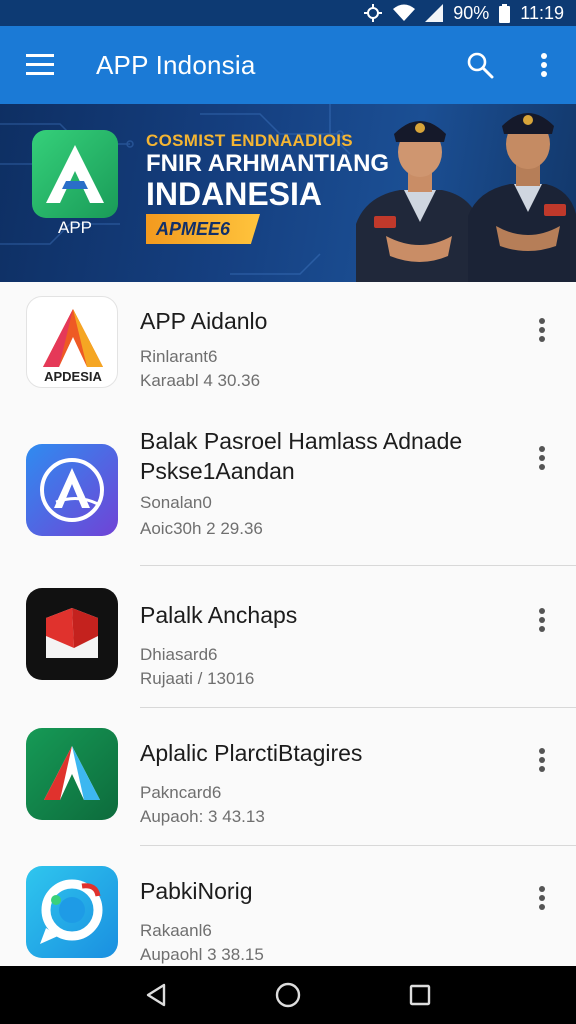  Describe the element at coordinates (288, 637) in the screenshot. I see `list-item: Palalk Anchaps Dhiasard6 Rujaati / 13016` at that location.